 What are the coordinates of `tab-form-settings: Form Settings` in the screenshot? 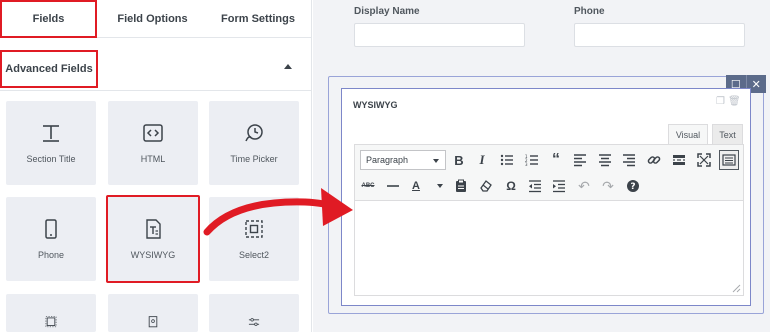 It's located at (258, 19).